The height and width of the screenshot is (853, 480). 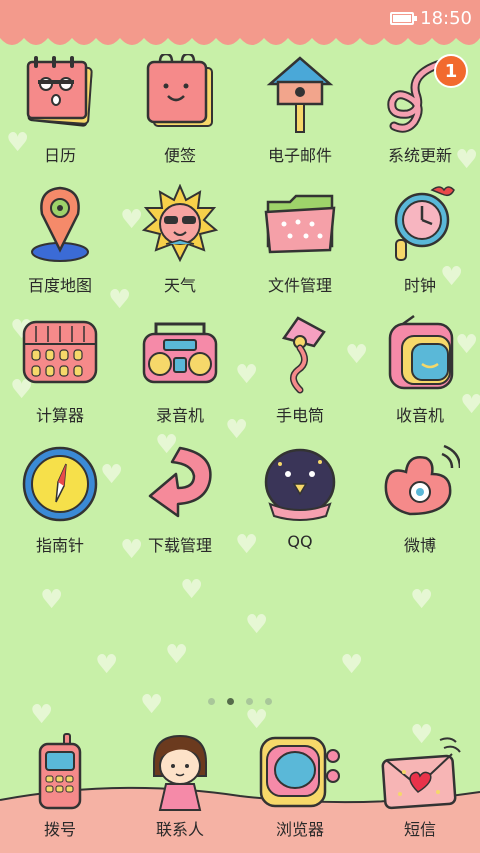 I want to click on app-flashlight: 手电筒, so click(x=300, y=377).